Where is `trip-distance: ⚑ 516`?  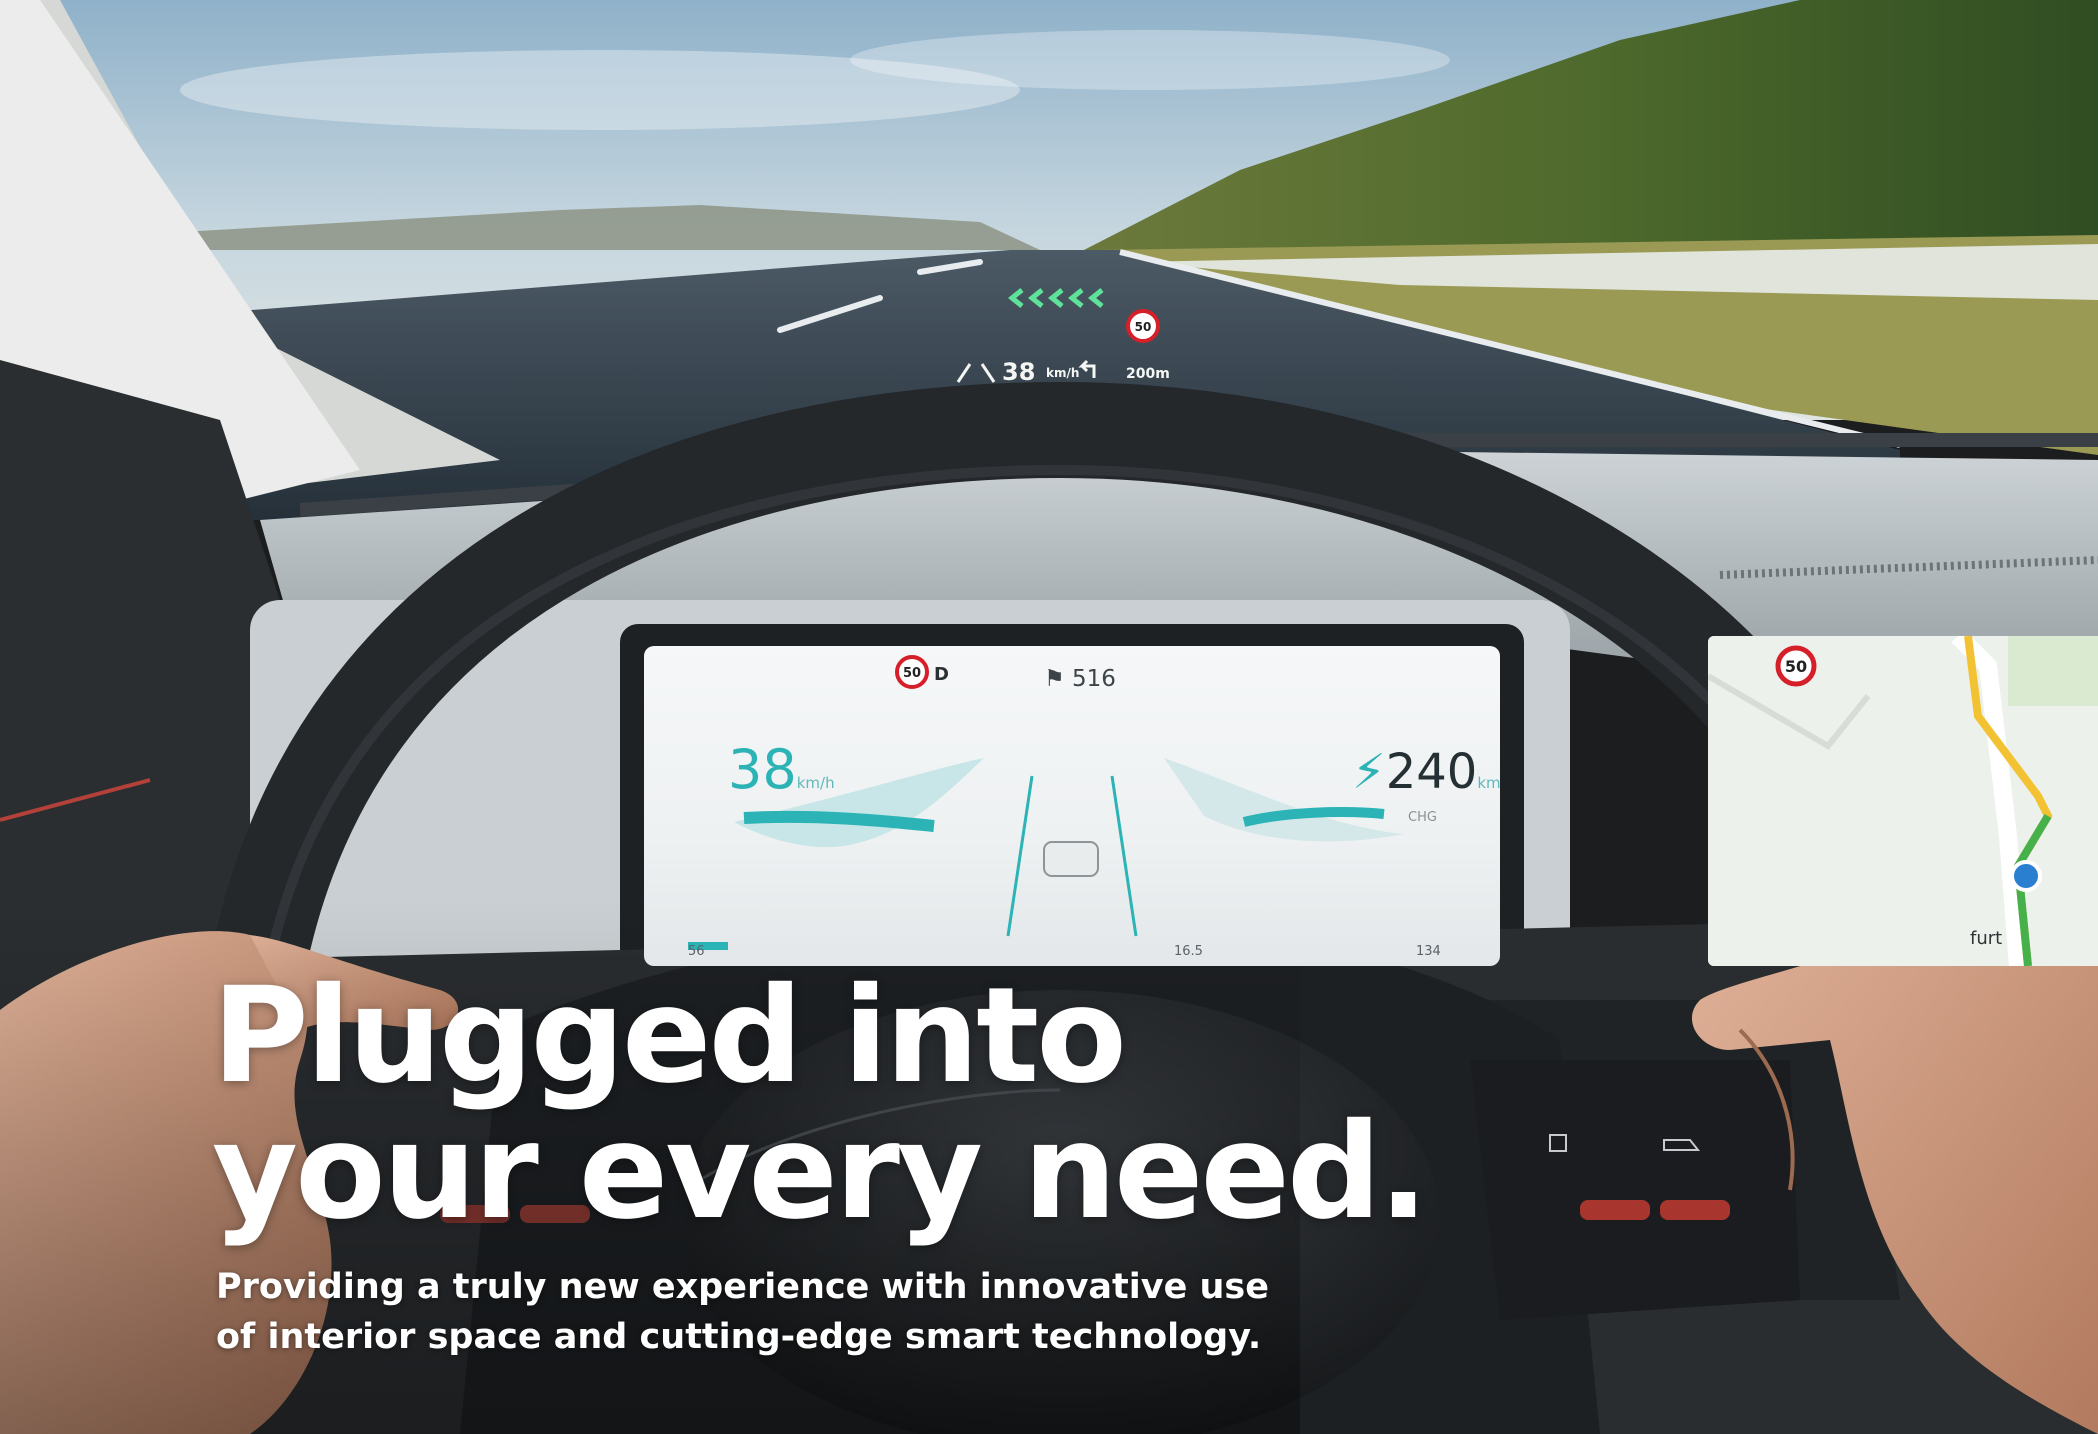 trip-distance: ⚑ 516 is located at coordinates (1080, 679).